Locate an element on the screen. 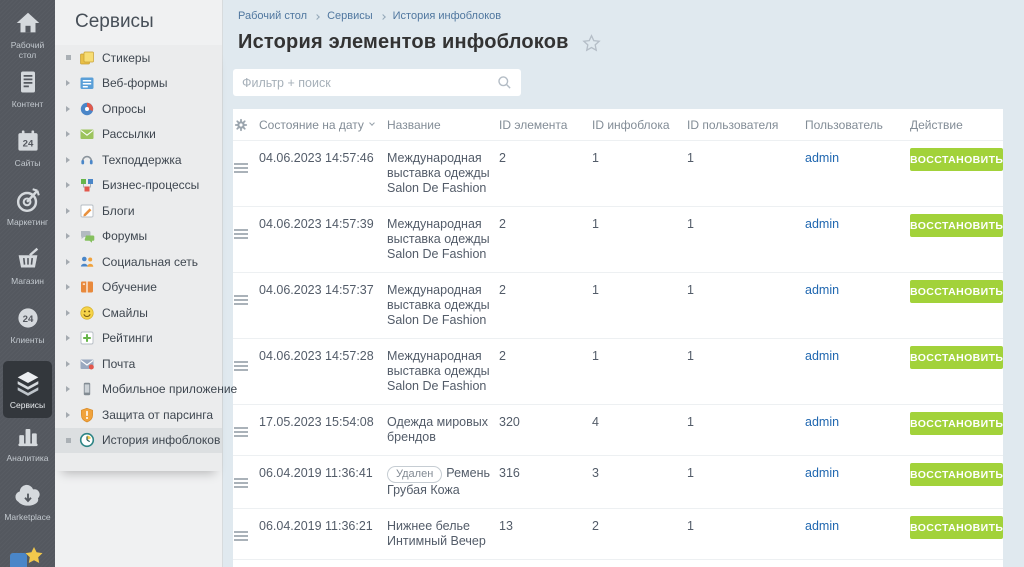  sidebar-item-learning: Обучение is located at coordinates (138, 288).